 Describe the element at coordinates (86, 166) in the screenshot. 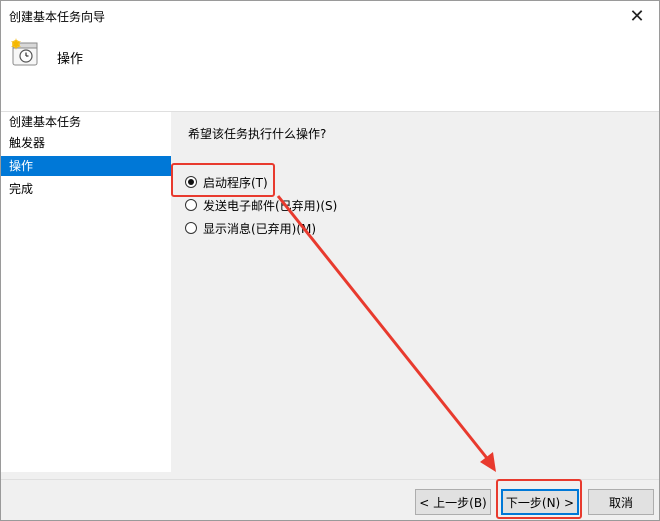

I see `nav-item-action: 操作` at that location.